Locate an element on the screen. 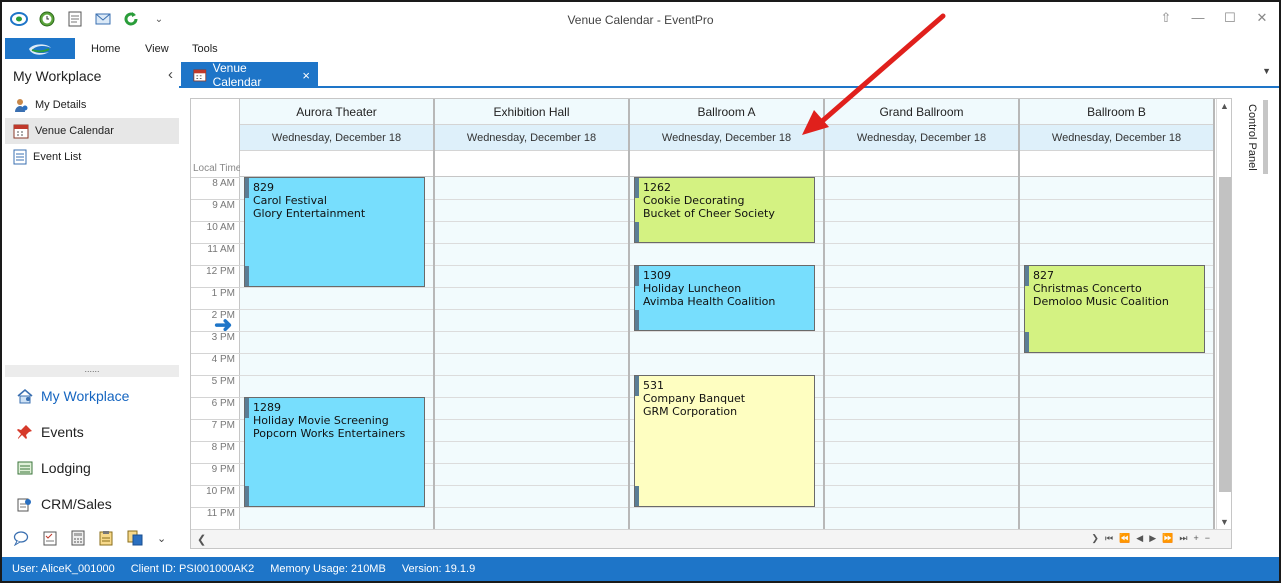  control-panel-label: Control Panel is located at coordinates (1252, 137).